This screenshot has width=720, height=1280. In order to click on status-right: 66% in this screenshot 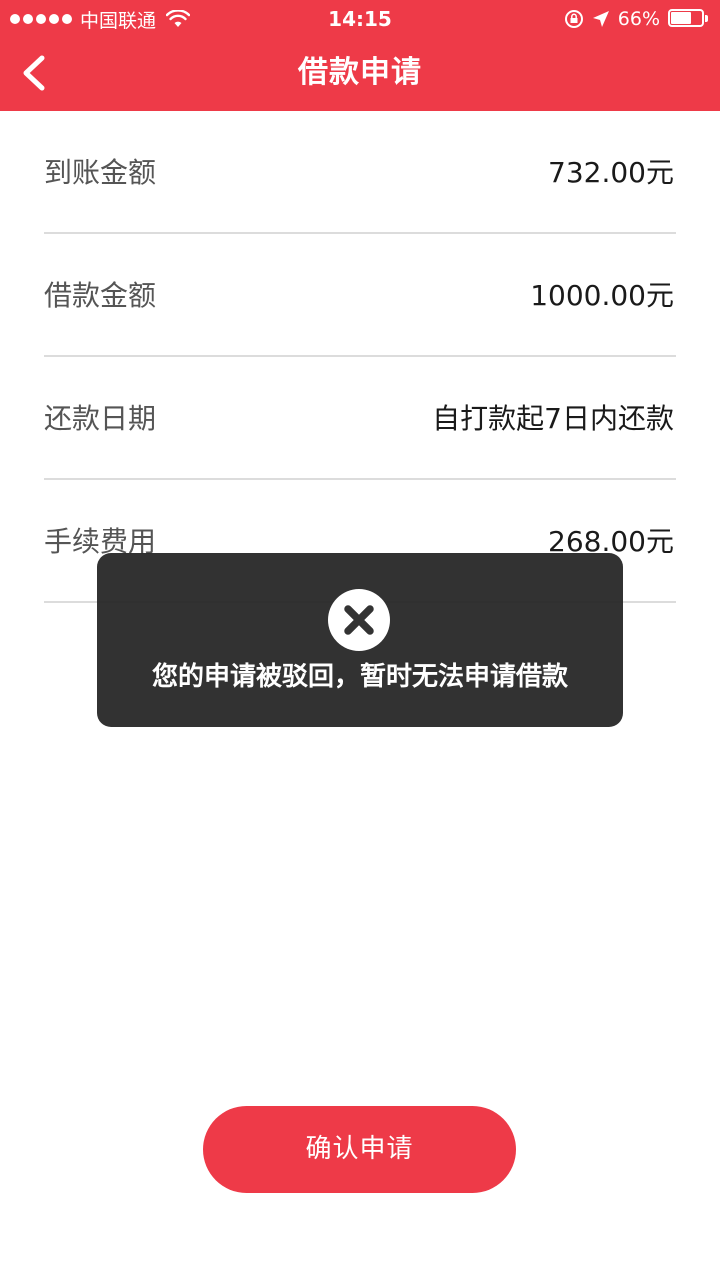, I will do `click(637, 19)`.